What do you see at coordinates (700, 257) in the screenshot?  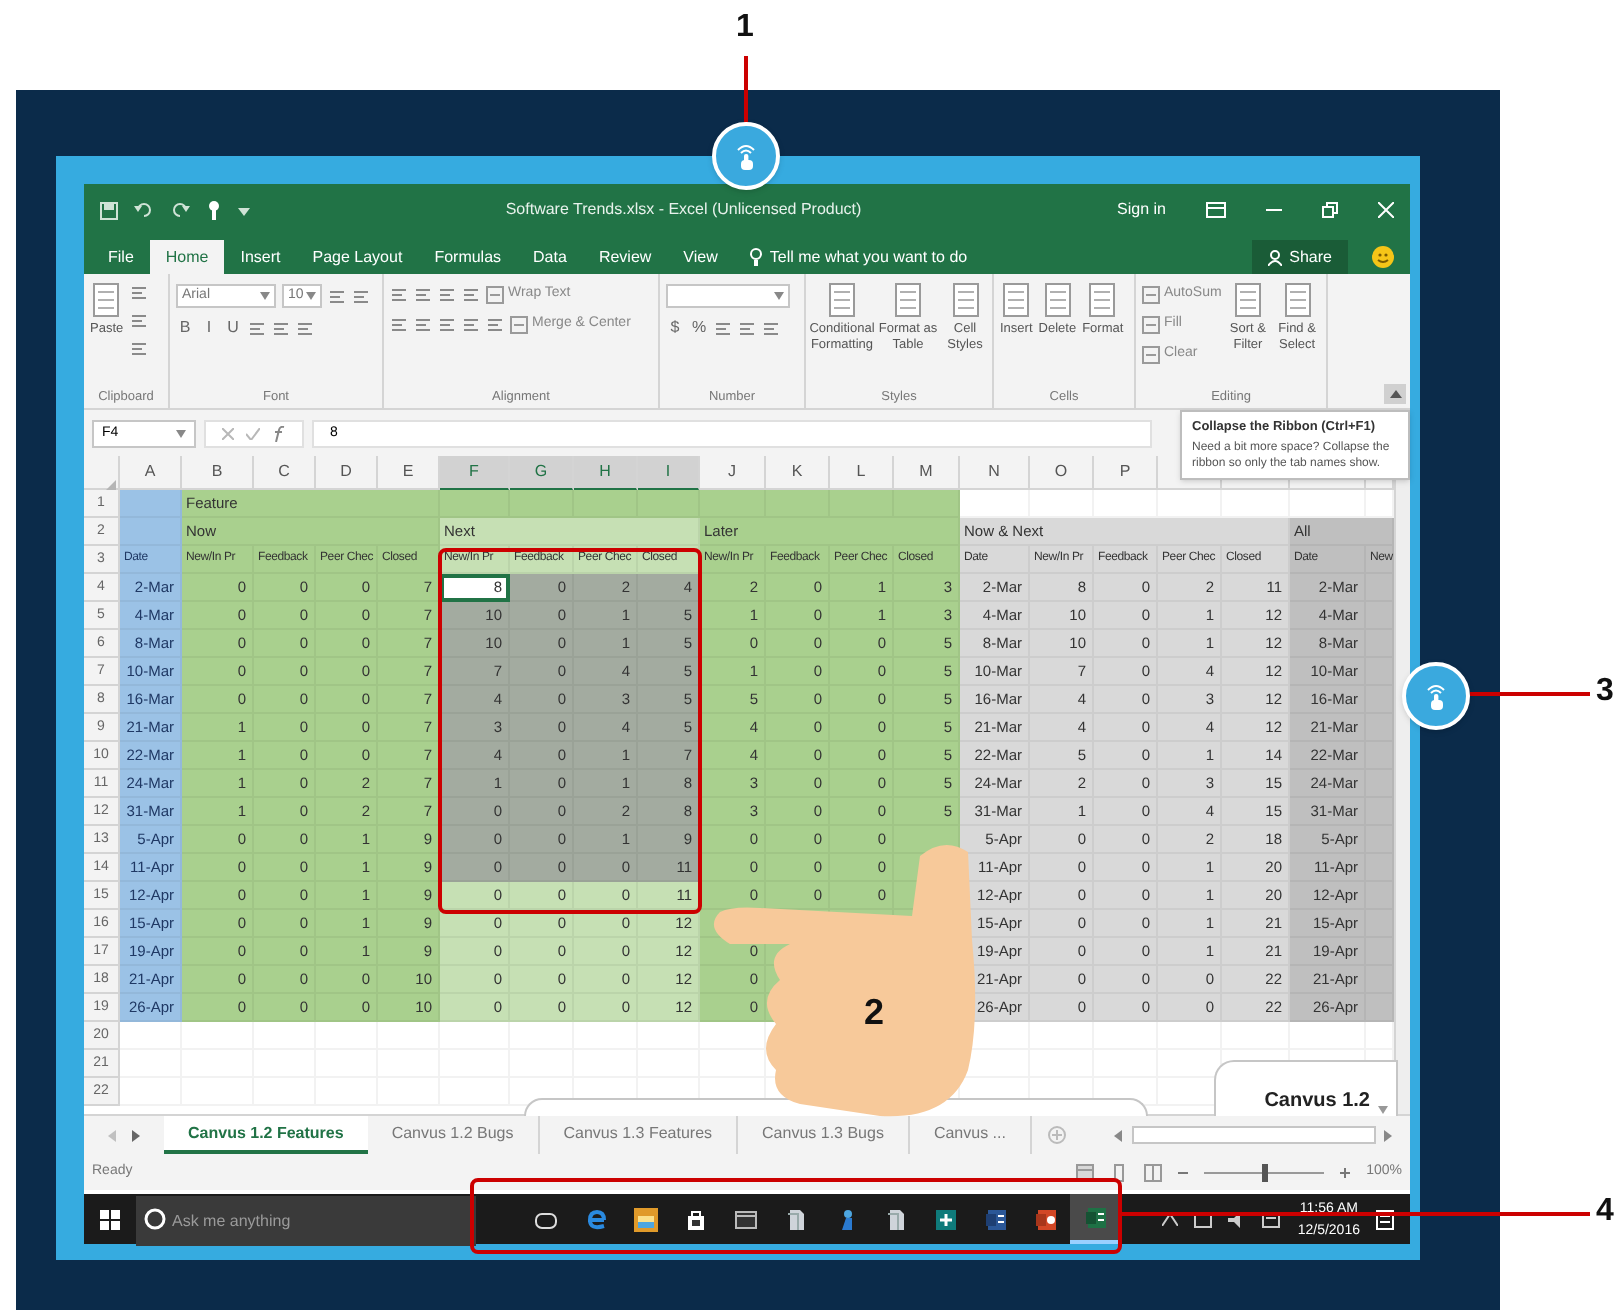 I see `ribbon-tab: View` at bounding box center [700, 257].